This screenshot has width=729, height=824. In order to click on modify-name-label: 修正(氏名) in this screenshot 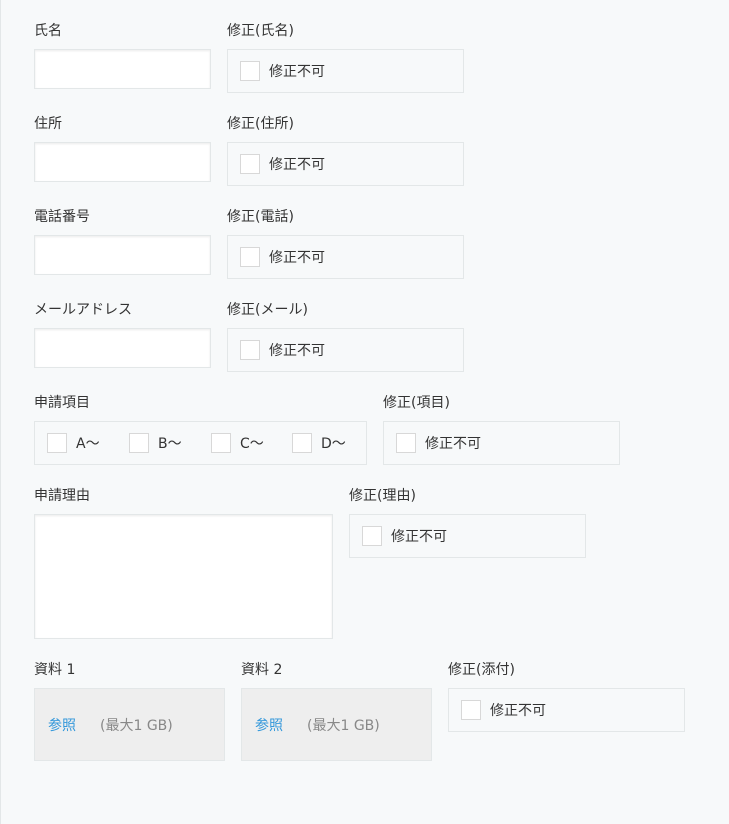, I will do `click(260, 31)`.